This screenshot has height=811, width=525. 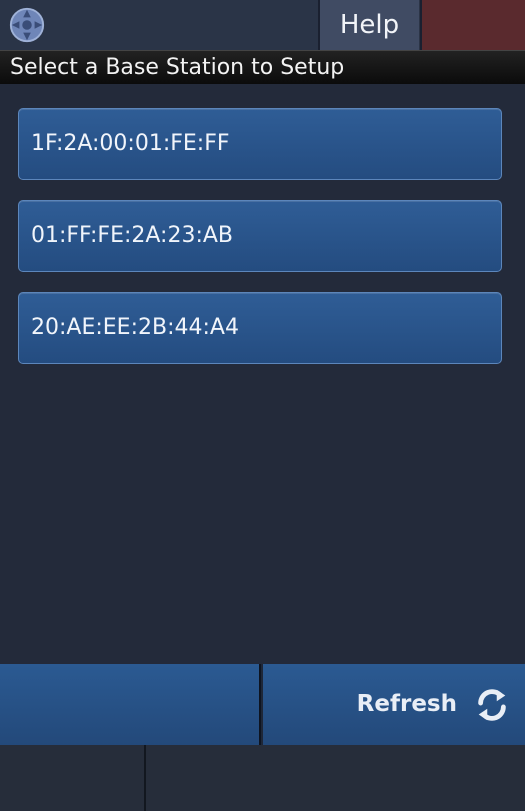 I want to click on title-bar: Select a Base Station to Setup, so click(x=262, y=67).